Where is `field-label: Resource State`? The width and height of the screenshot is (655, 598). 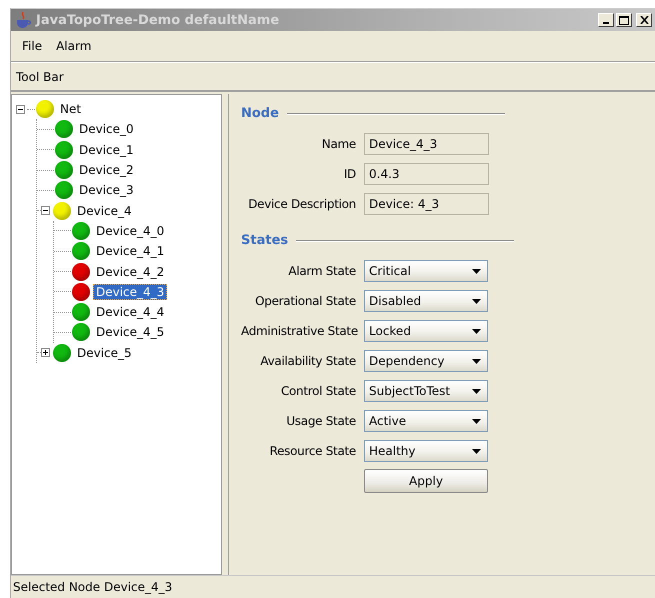
field-label: Resource State is located at coordinates (312, 451).